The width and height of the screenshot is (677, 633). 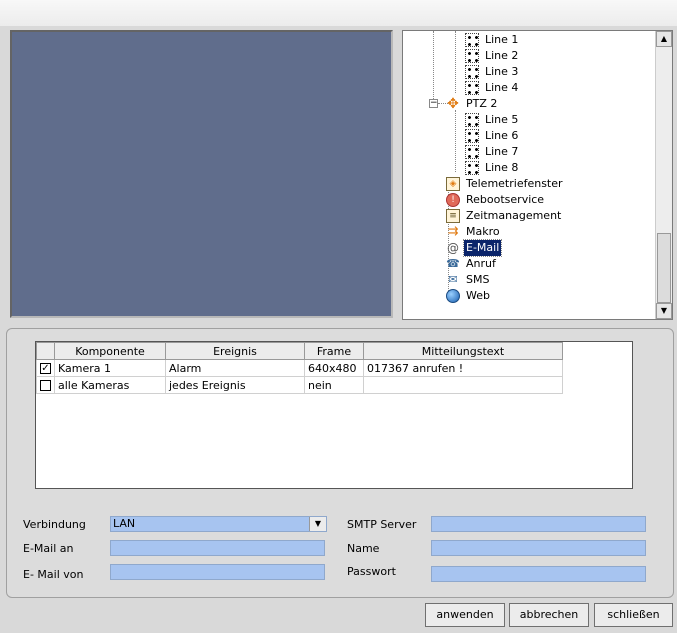 I want to click on telemetry-icon: ◈, so click(x=453, y=184).